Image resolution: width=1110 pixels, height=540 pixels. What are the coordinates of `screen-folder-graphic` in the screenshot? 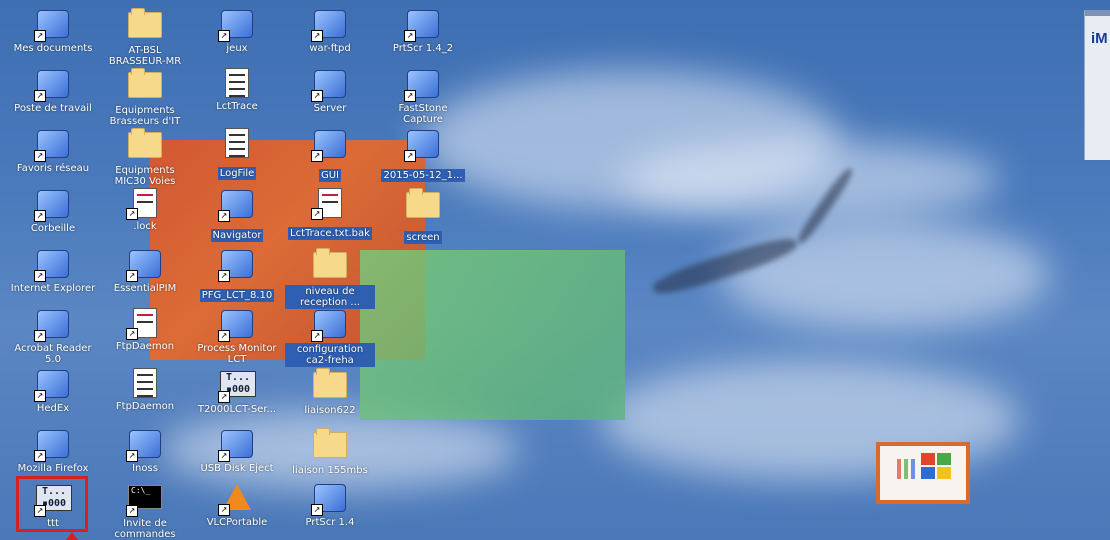 It's located at (423, 205).